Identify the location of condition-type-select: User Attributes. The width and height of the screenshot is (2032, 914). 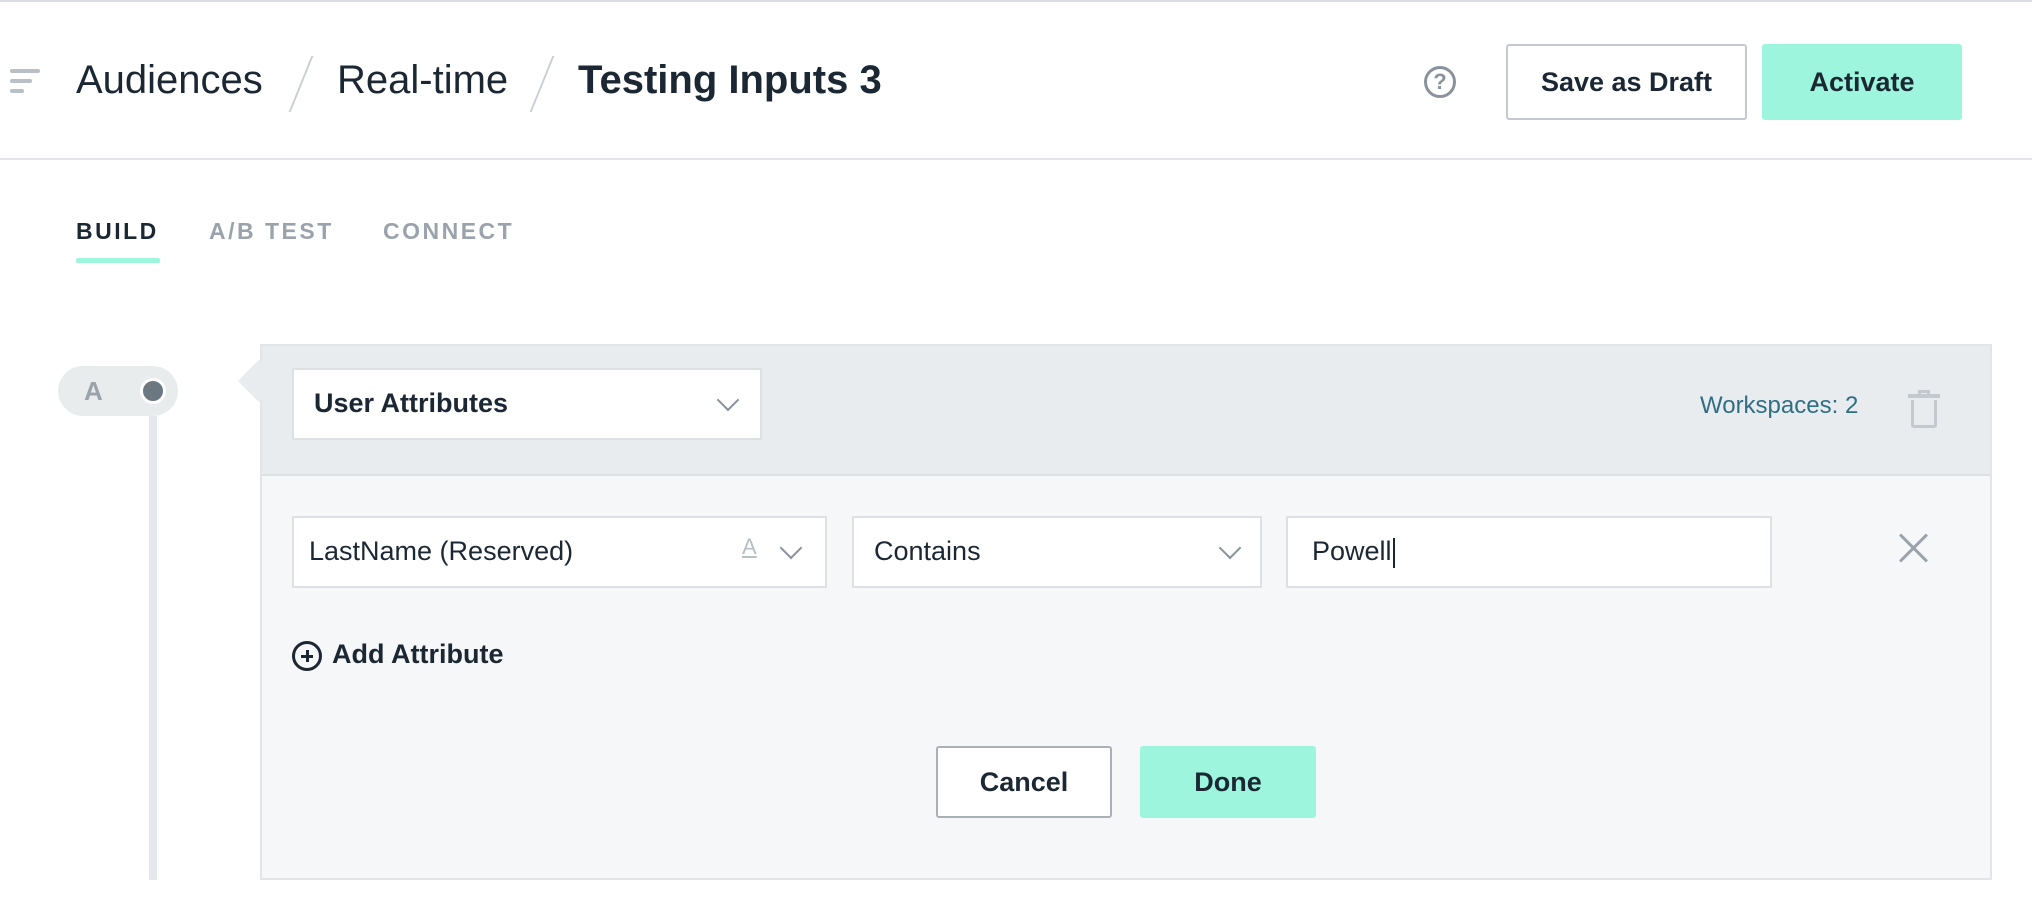
(527, 404).